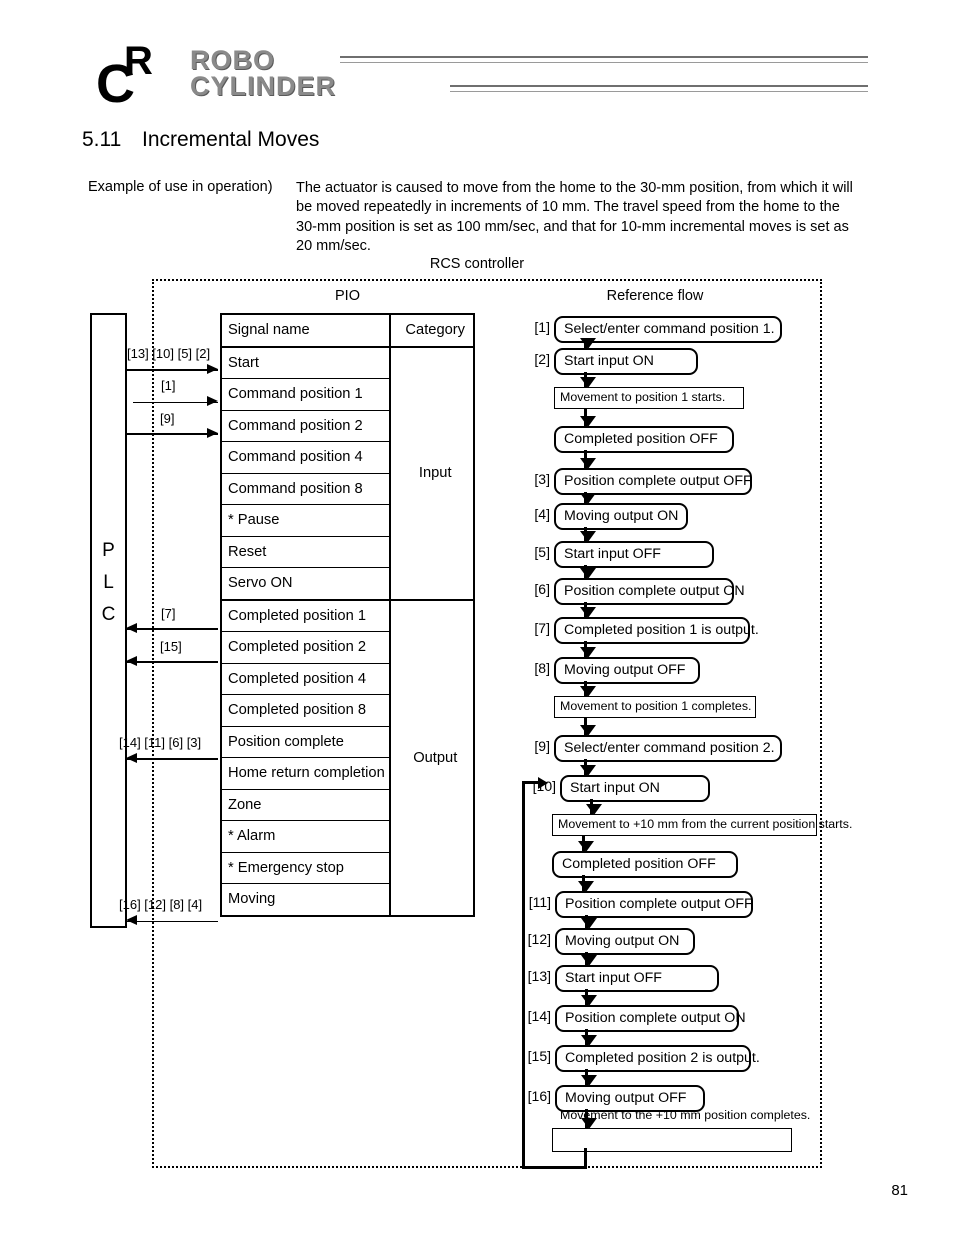  Describe the element at coordinates (168, 385) in the screenshot. I see `signal-arrow-label: [1]` at that location.